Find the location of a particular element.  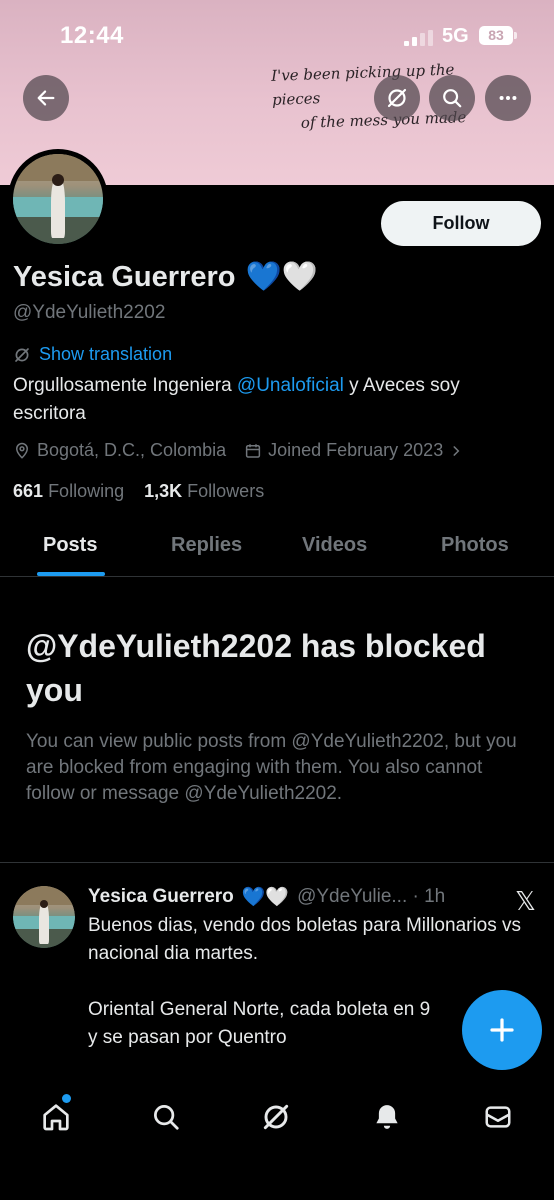

post-header: Yesica Guerrero 💙🤍 @YdeYulie... · 1h is located at coordinates (266, 897).